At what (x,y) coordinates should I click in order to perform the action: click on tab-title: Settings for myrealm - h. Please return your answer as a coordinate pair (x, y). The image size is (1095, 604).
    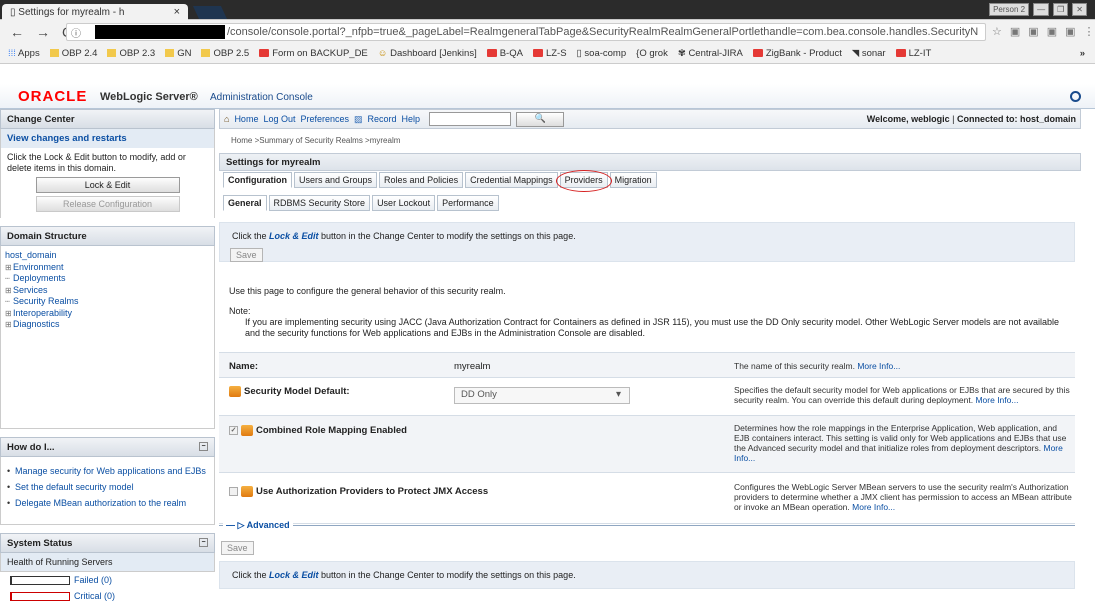
    Looking at the image, I should click on (71, 12).